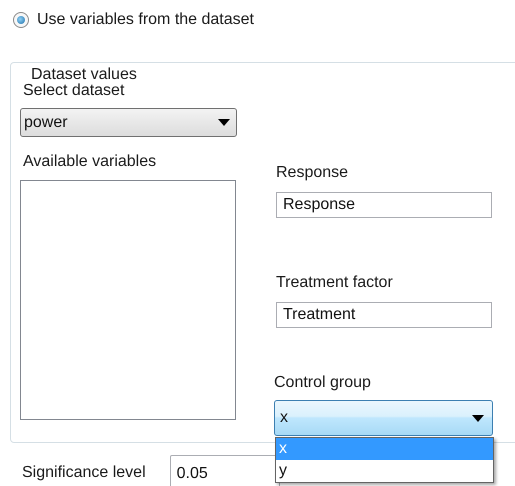 This screenshot has width=515, height=486. What do you see at coordinates (90, 162) in the screenshot?
I see `field-label: Available variables` at bounding box center [90, 162].